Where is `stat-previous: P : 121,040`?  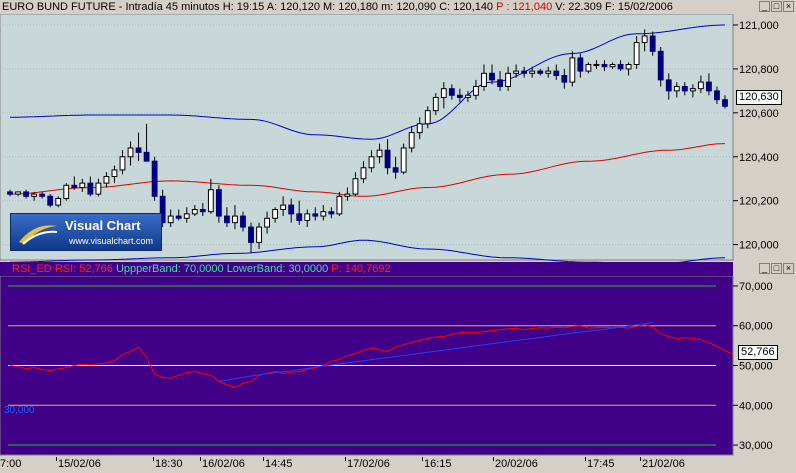 stat-previous: P : 121,040 is located at coordinates (524, 7).